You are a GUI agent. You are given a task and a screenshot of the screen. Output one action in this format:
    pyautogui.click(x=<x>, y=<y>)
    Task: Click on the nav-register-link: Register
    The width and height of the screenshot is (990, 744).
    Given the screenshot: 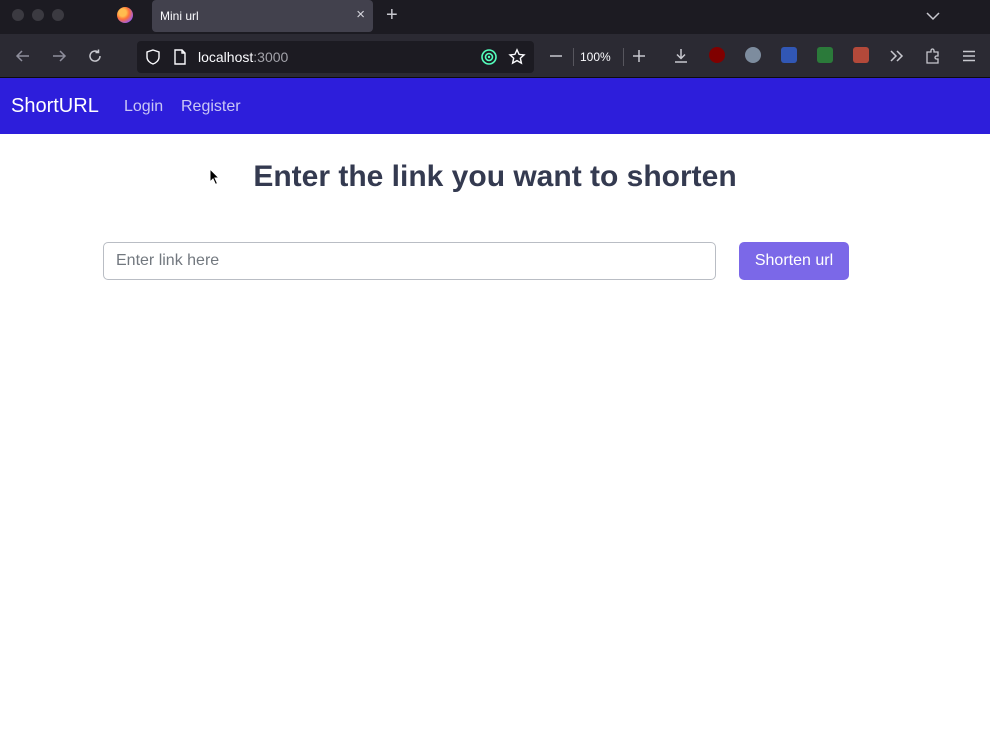 What is the action you would take?
    pyautogui.click(x=211, y=107)
    